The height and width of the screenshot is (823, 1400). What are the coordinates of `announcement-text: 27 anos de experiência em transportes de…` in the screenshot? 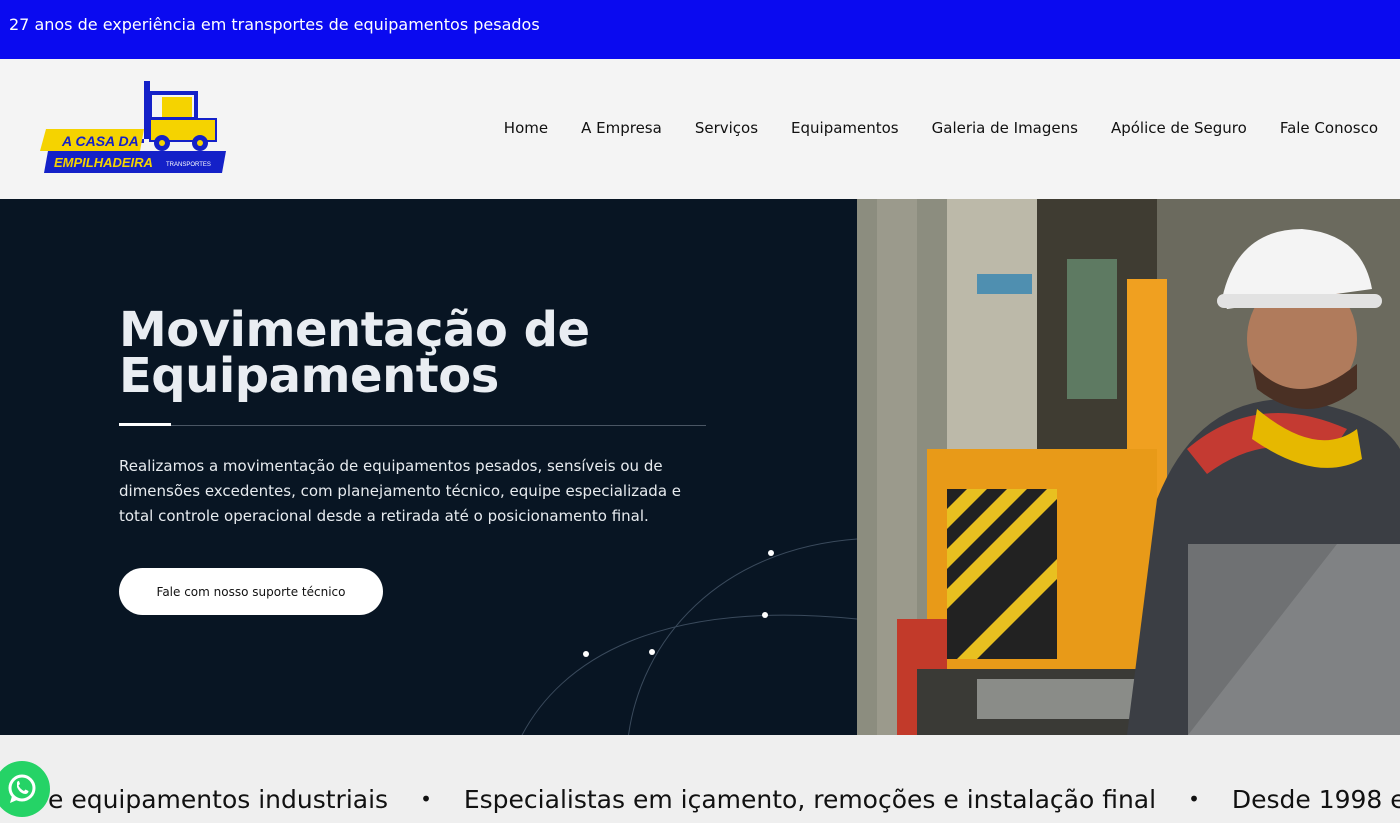 It's located at (274, 24).